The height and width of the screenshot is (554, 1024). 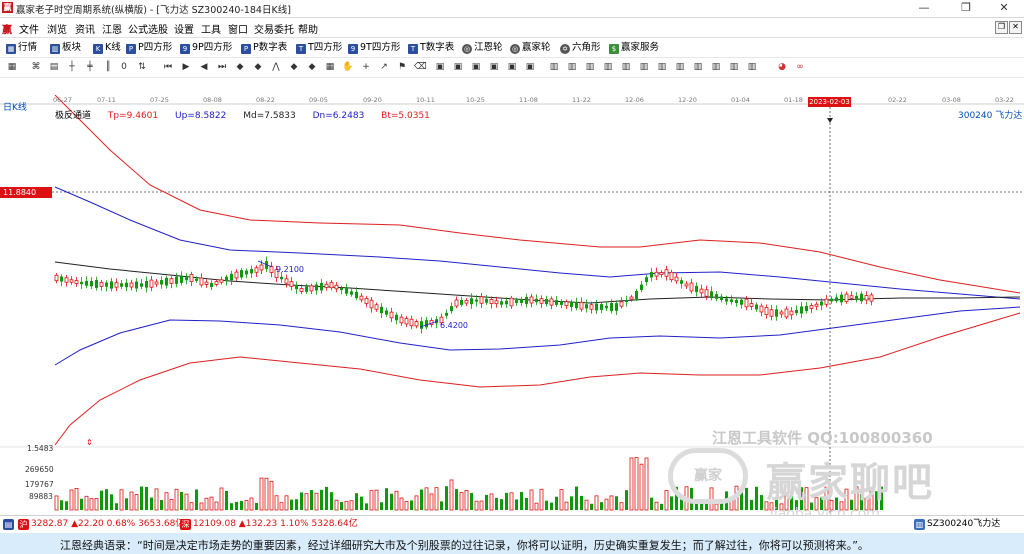 I want to click on status-stock-text: SZ300240飞力达, so click(x=964, y=524).